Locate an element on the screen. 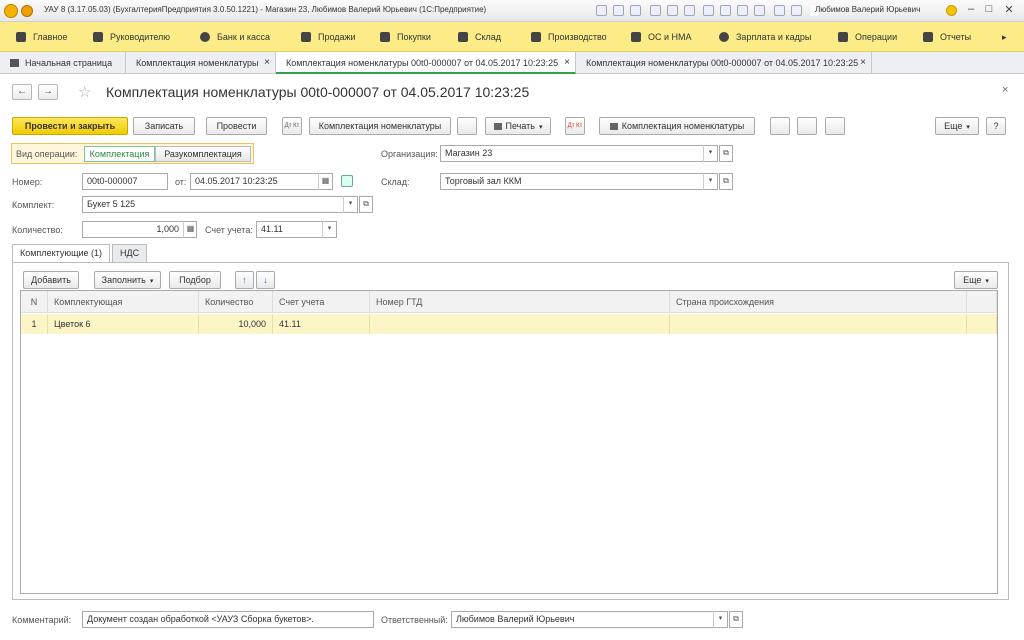 Image resolution: width=1024 pixels, height=640 pixels. menu-bank: Банк и касса is located at coordinates (235, 37).